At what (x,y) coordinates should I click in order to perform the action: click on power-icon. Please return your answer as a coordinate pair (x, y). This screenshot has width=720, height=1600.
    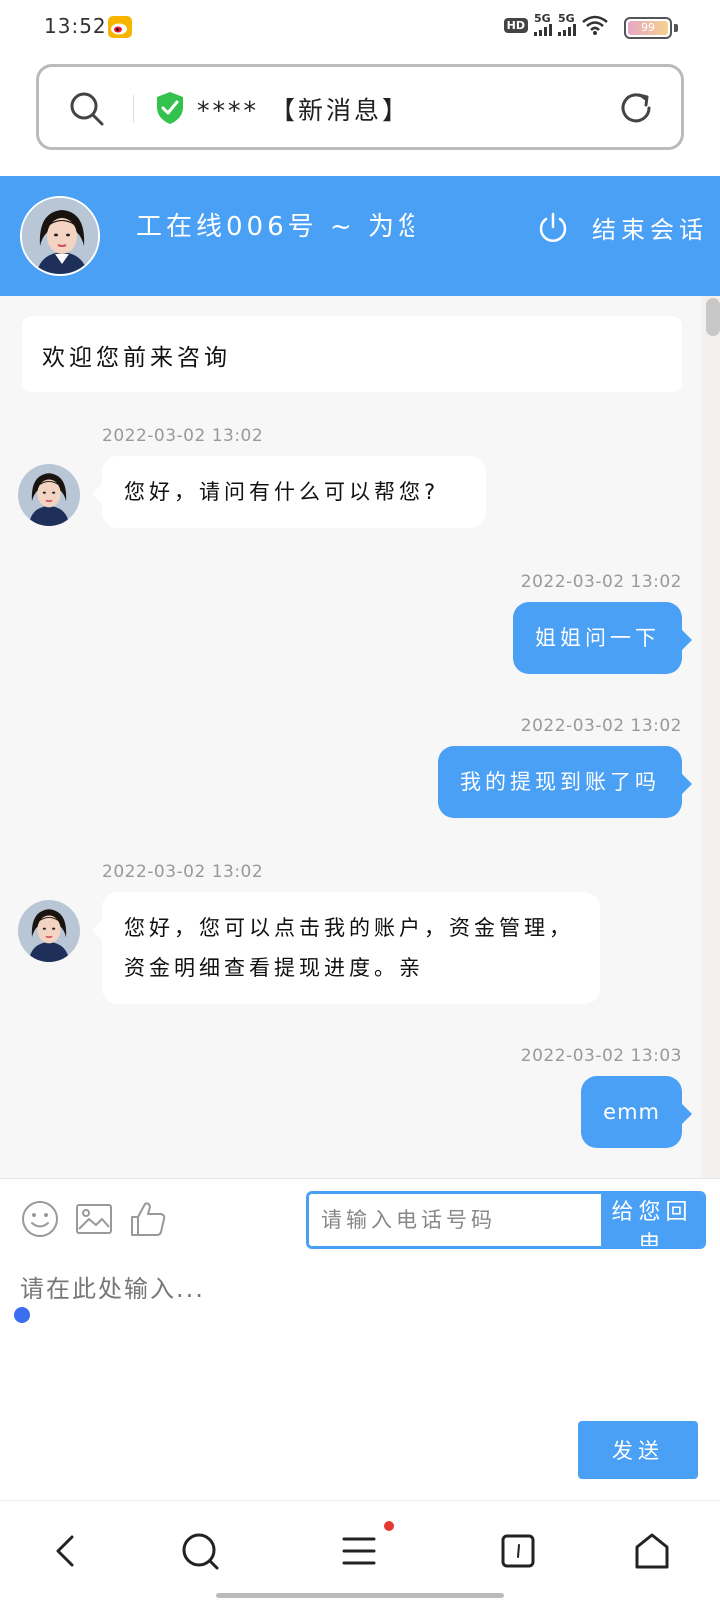
    Looking at the image, I should click on (553, 227).